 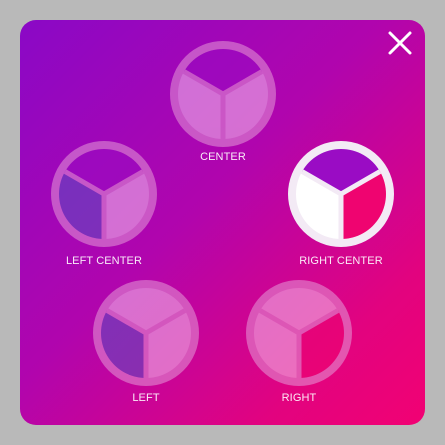 I want to click on close-icon, so click(x=400, y=43).